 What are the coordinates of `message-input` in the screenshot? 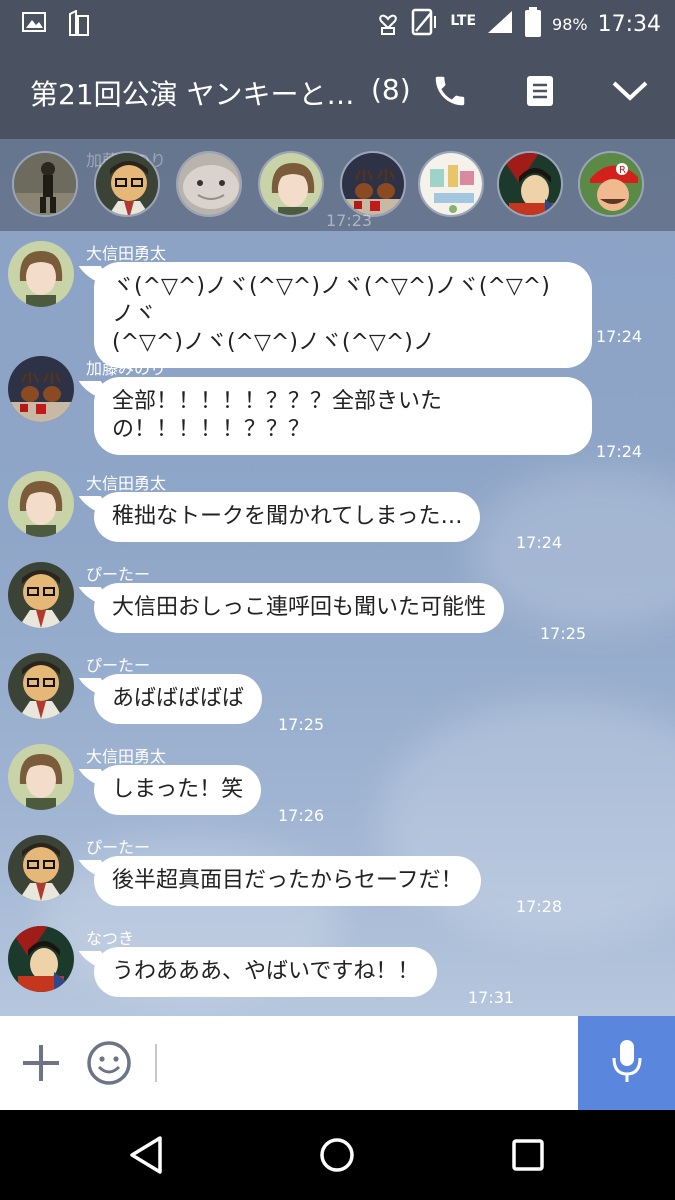 It's located at (360, 1063).